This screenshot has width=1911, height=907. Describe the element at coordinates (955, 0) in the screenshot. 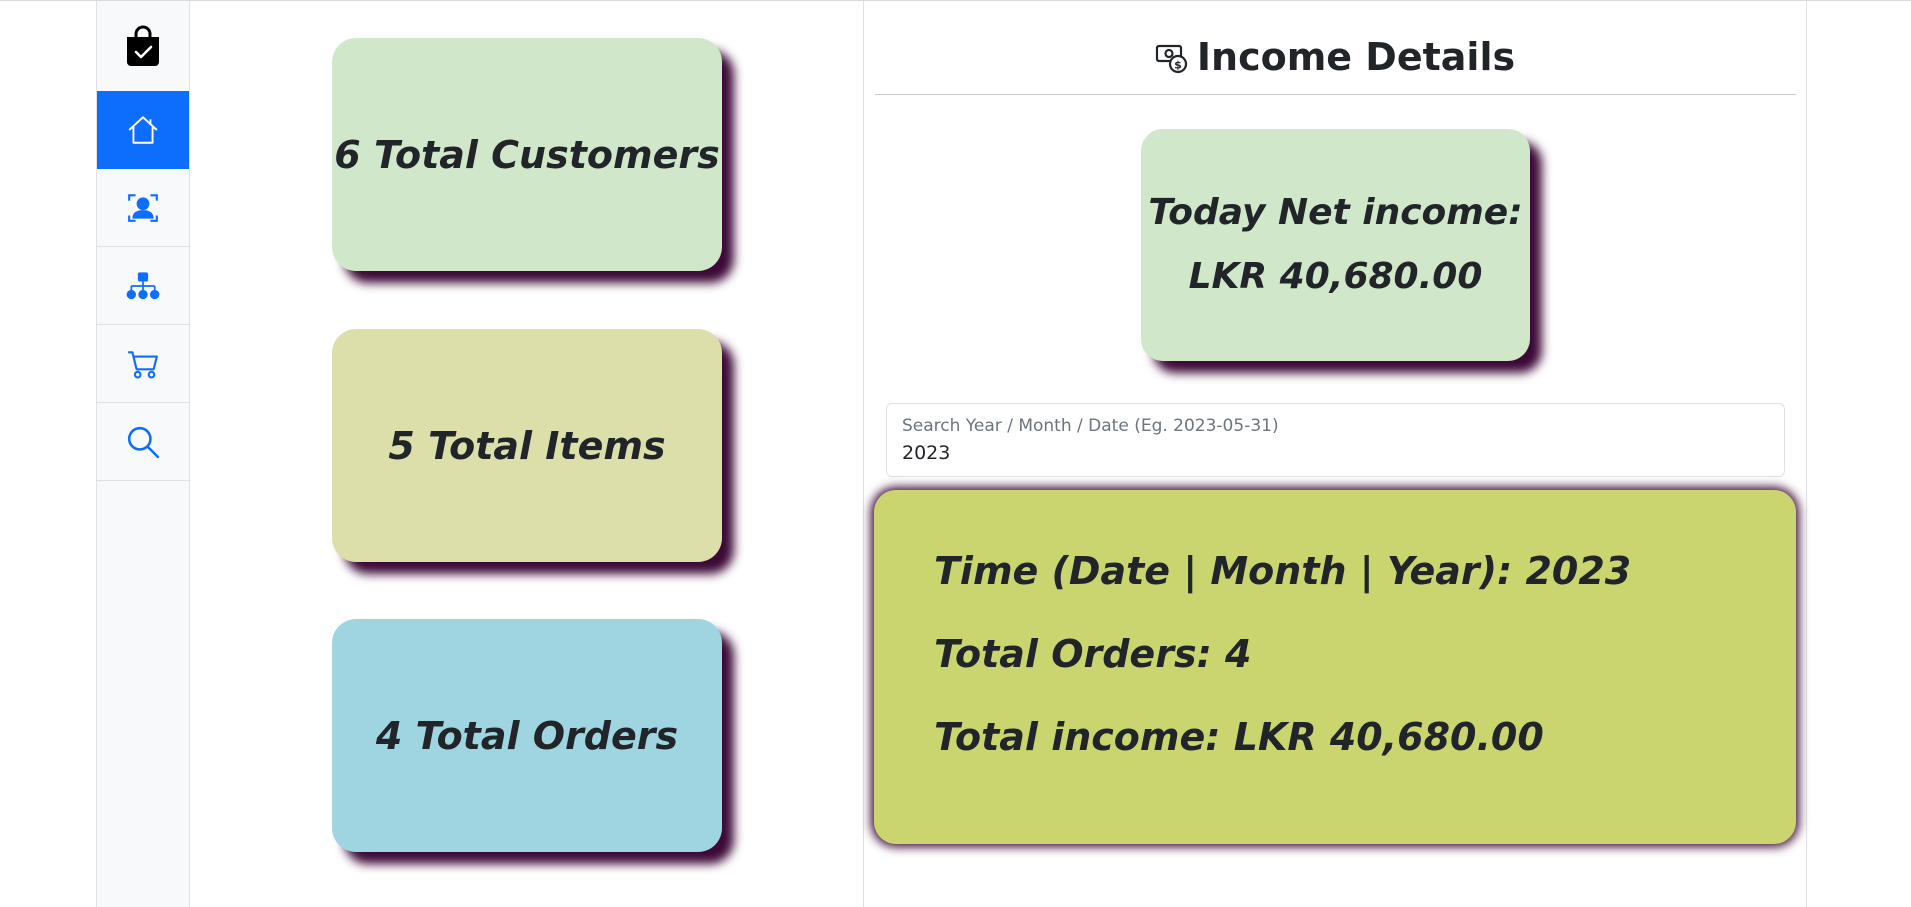

I see `top-border` at that location.